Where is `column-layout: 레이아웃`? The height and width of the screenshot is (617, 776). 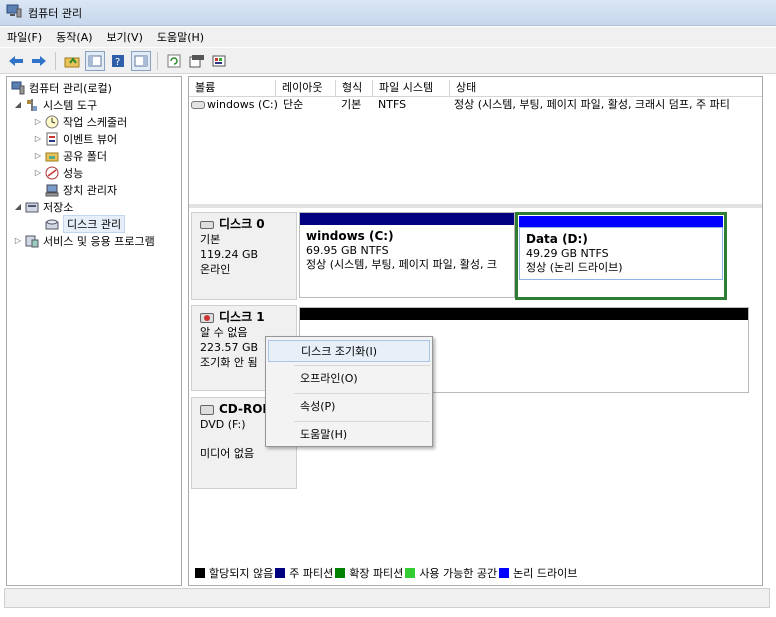 column-layout: 레이아웃 is located at coordinates (306, 88).